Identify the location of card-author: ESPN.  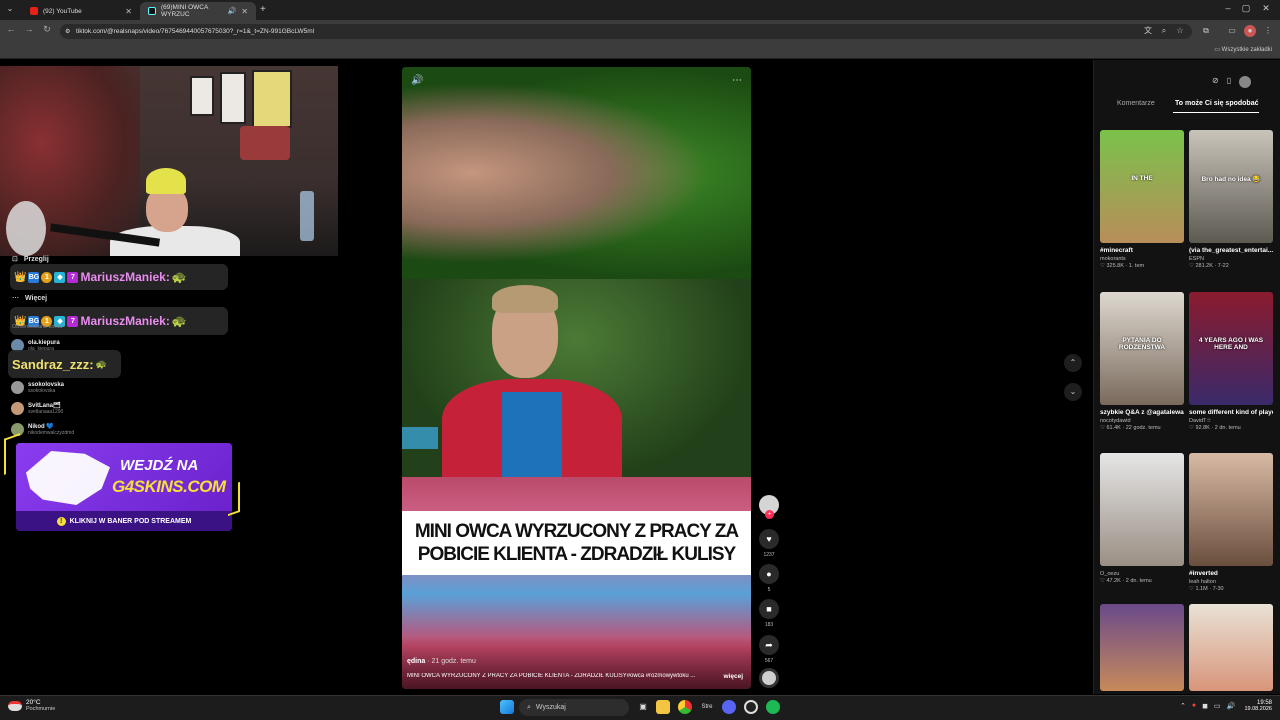
(1231, 259).